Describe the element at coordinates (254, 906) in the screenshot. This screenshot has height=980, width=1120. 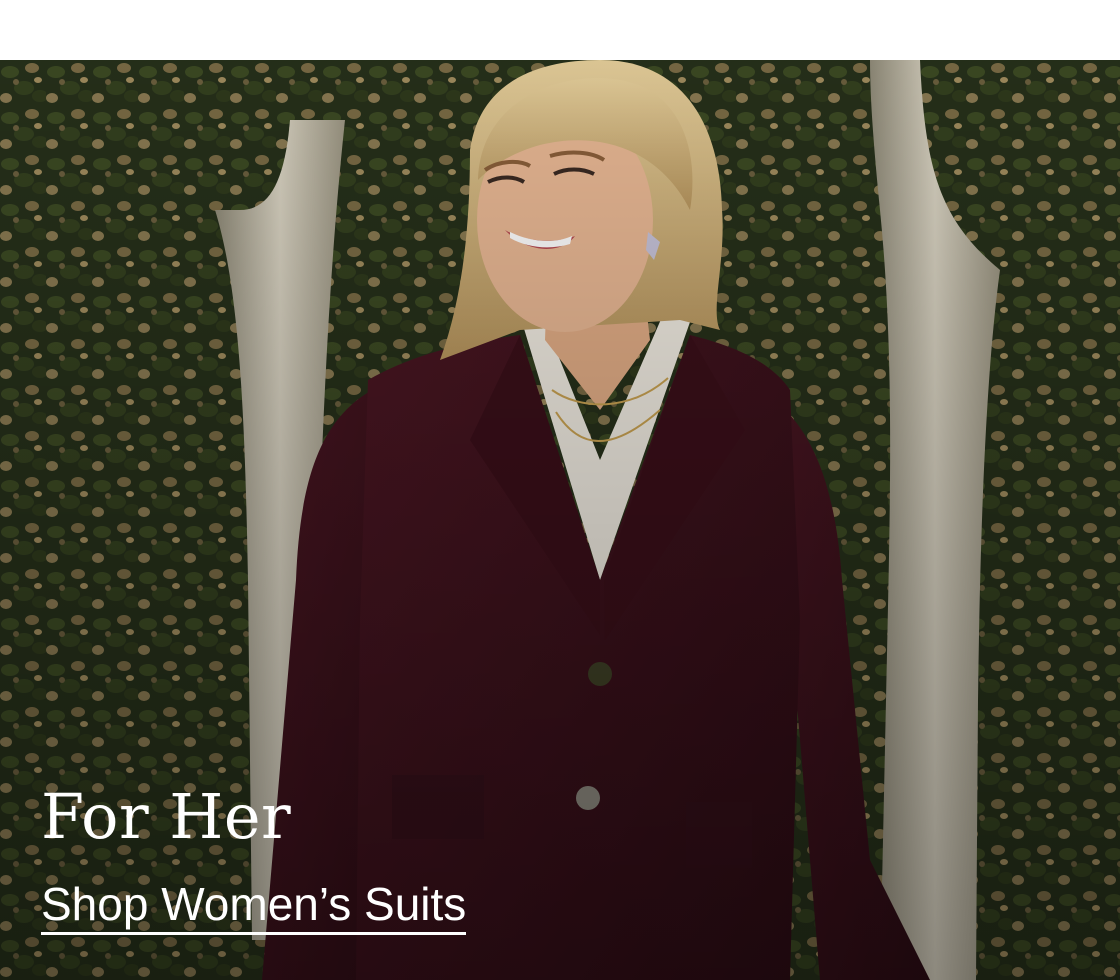
I see `shop-womens-suits-link: Shop Women’s Suits` at that location.